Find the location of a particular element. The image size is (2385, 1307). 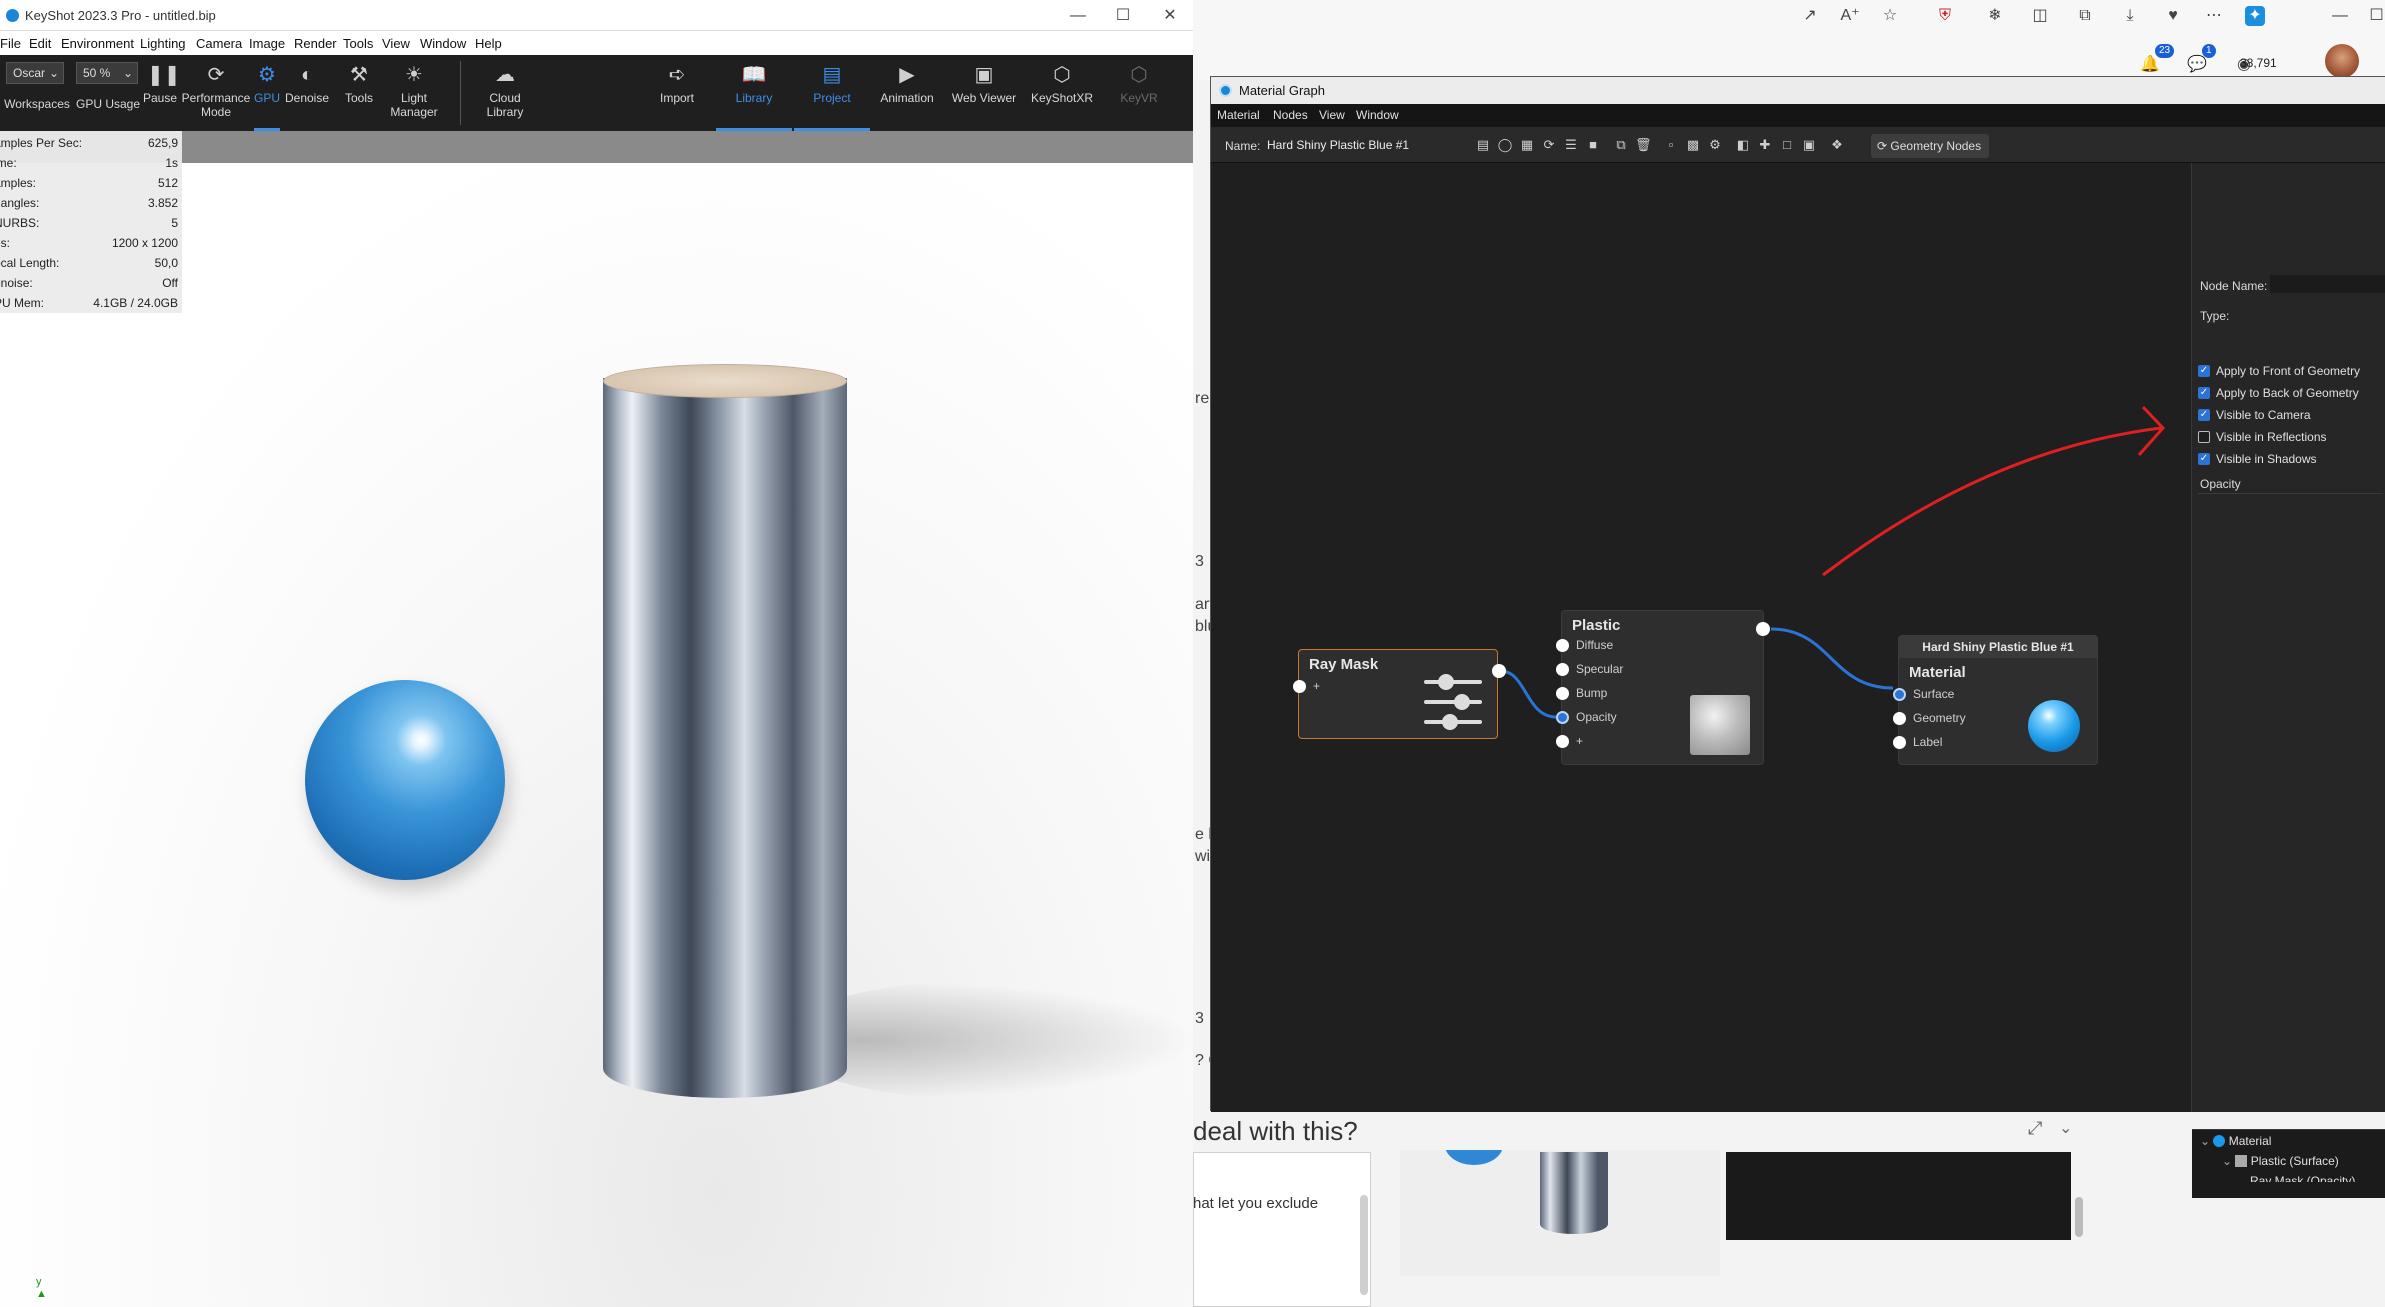

close-icon: ✕ is located at coordinates (1170, 16).